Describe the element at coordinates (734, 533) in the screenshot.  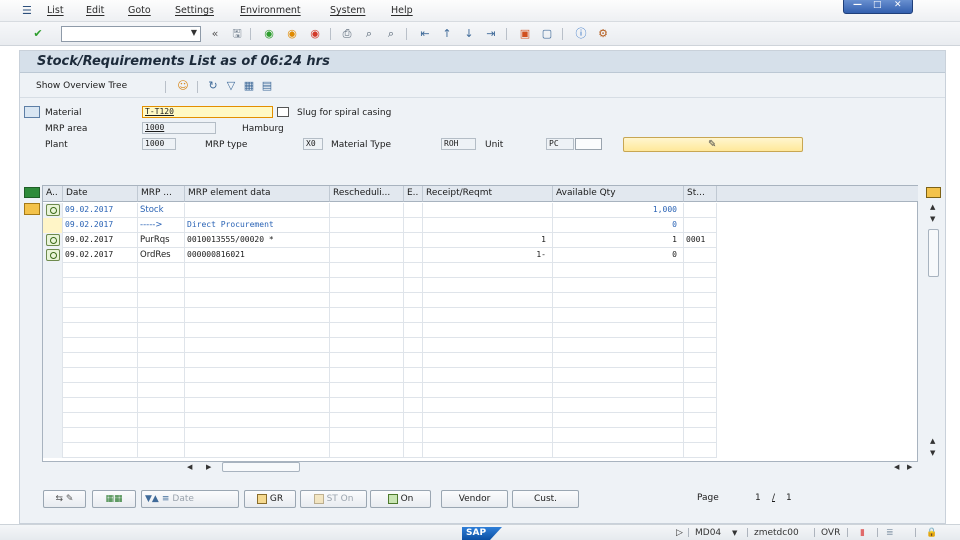
I see `transaction-dropdown-icon: ▼` at that location.